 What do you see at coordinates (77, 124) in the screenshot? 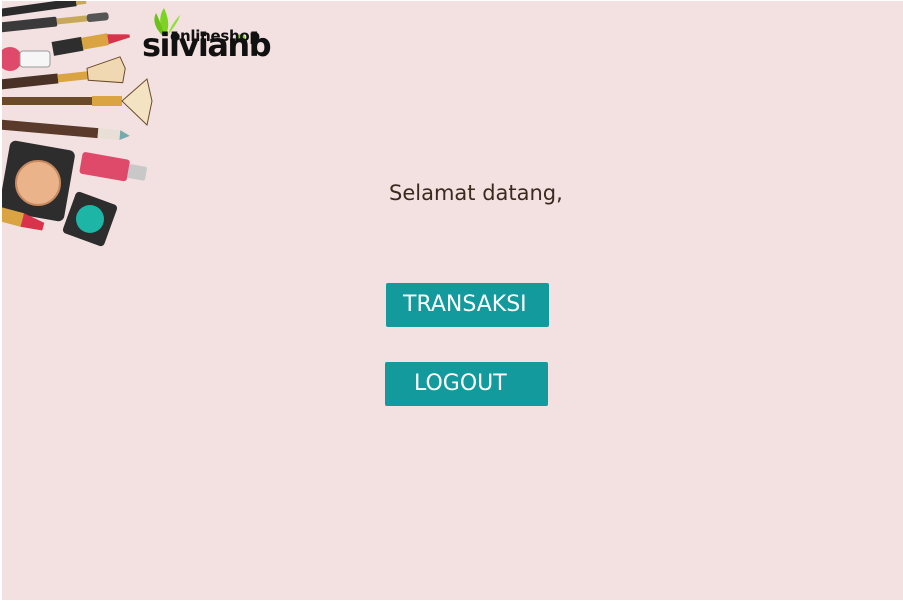
I see `makeup-illustration-icon` at bounding box center [77, 124].